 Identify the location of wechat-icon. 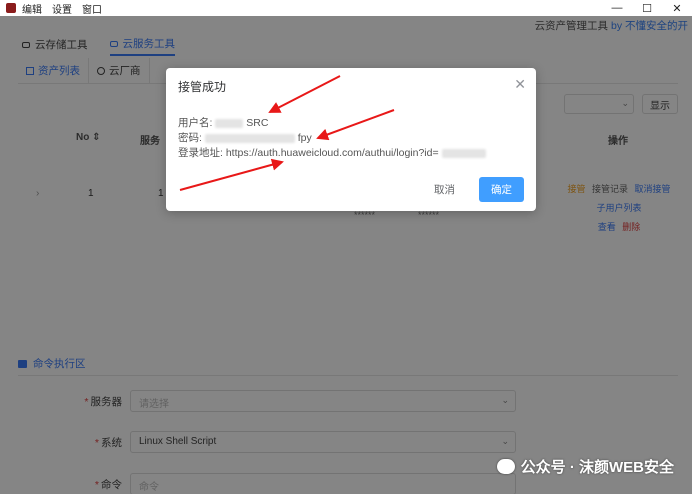
(505, 466).